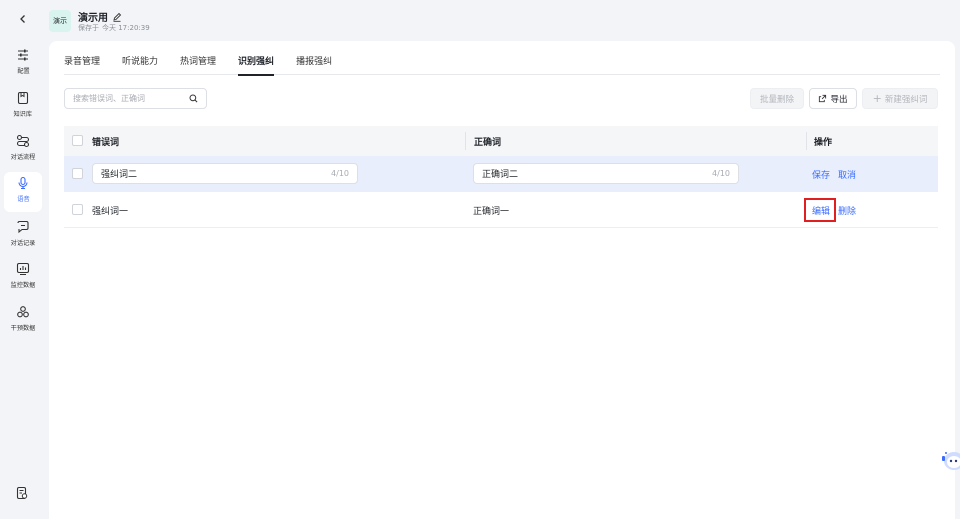 This screenshot has height=519, width=960. I want to click on assistant-mascot-icon, so click(950, 460).